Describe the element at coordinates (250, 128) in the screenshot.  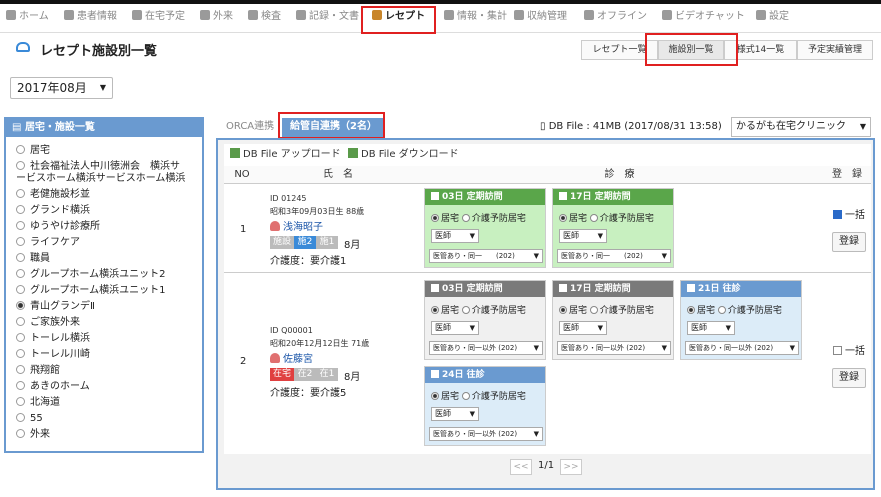
I see `tab-orca: ORCA連携` at that location.